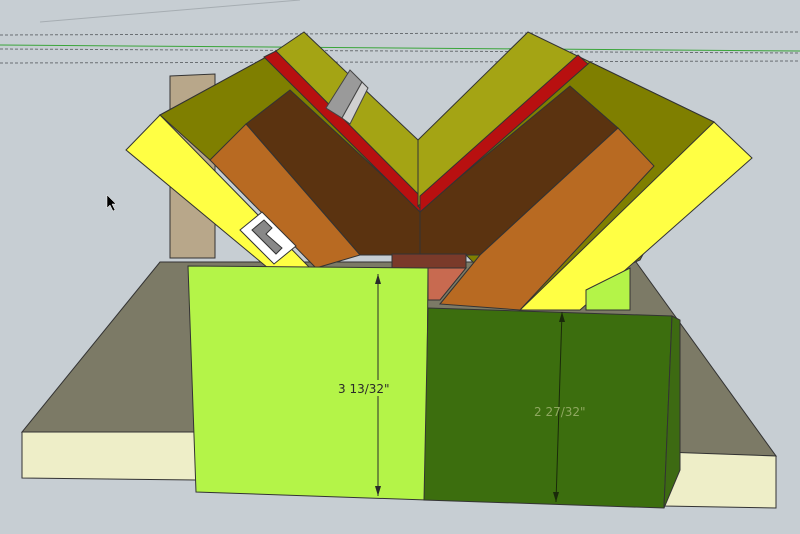  Describe the element at coordinates (109, 456) in the screenshot. I see `table-front-edge` at that location.